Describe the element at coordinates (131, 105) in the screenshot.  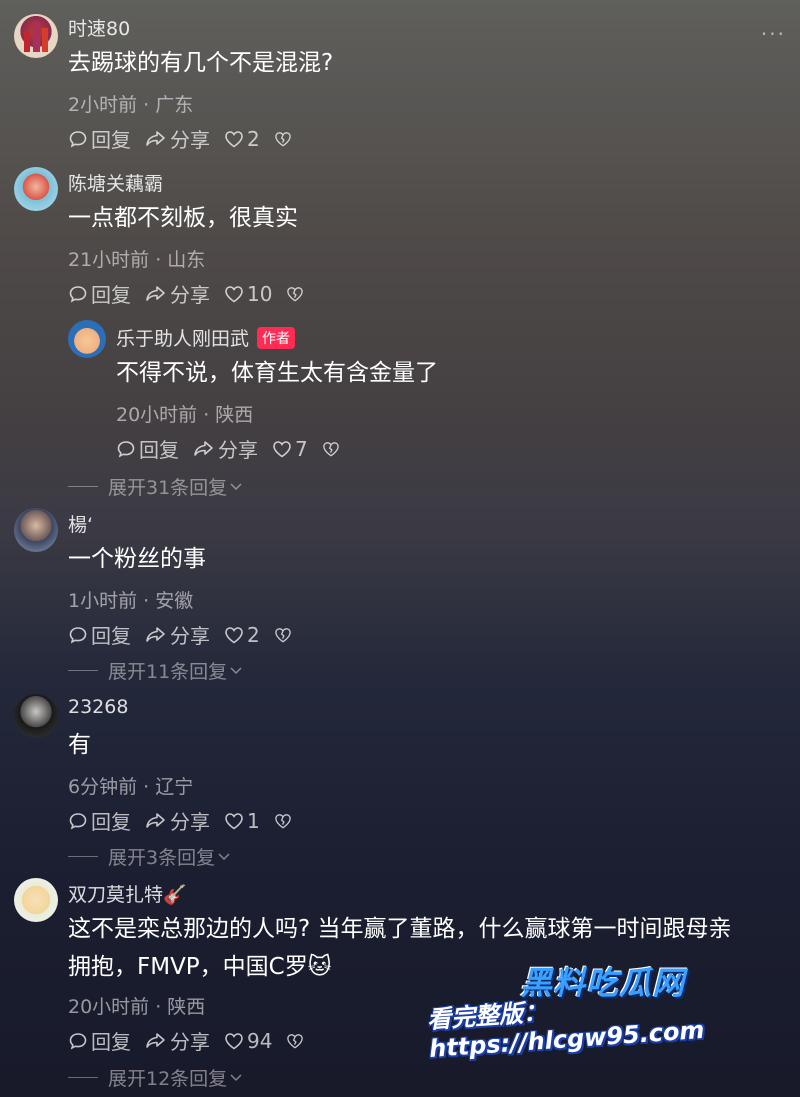
I see `comment-meta: 2小时前 · 广东` at that location.